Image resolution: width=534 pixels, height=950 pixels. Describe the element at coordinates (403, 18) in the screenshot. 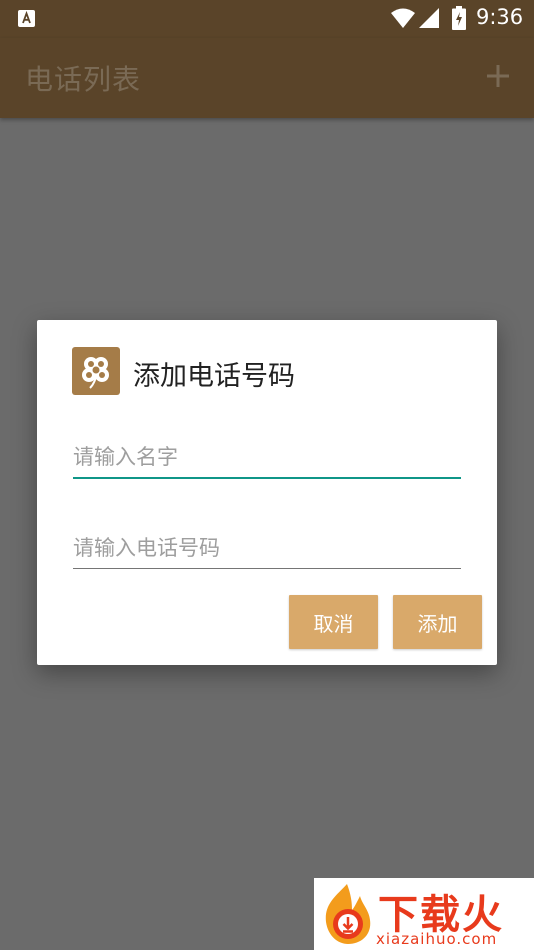

I see `wifi-icon` at that location.